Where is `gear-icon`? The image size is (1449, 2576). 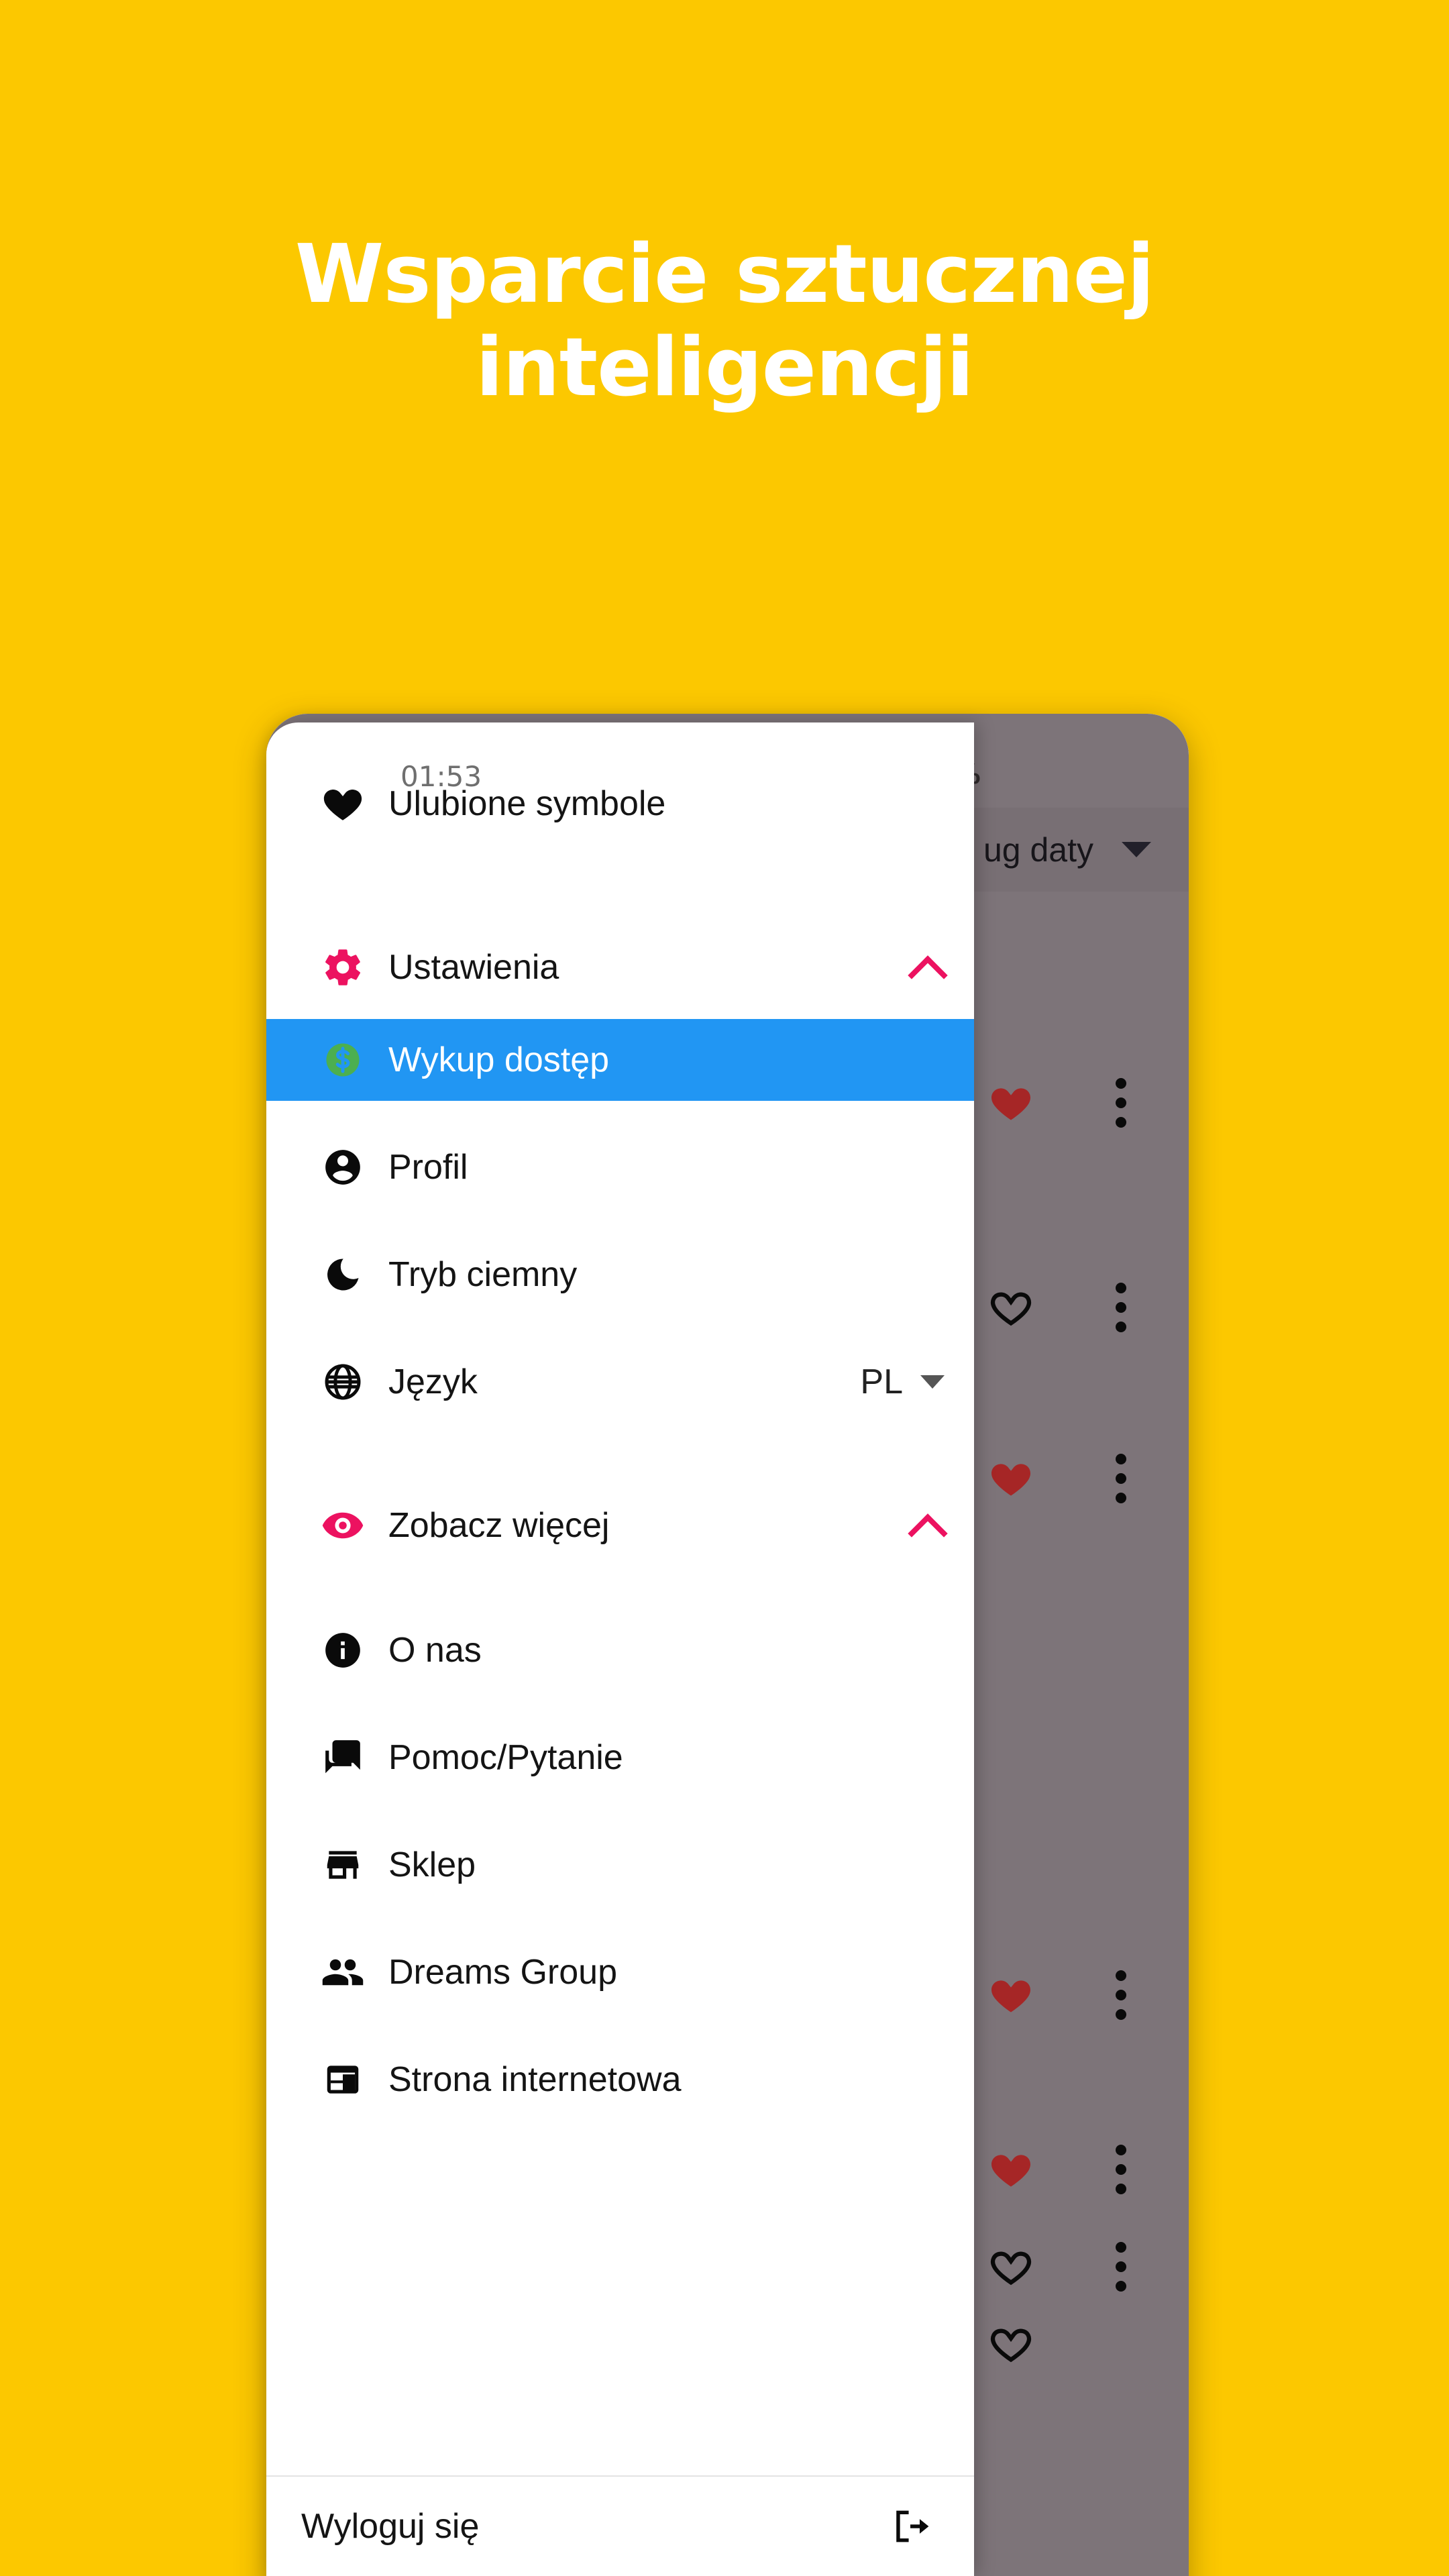
gear-icon is located at coordinates (343, 967).